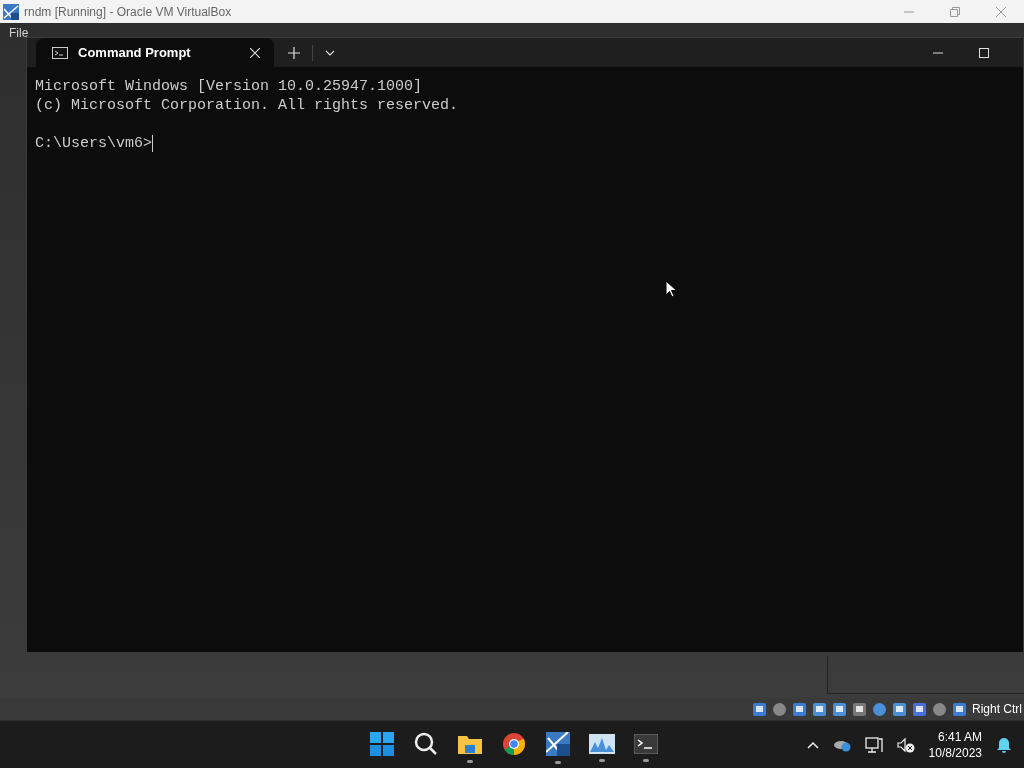 The height and width of the screenshot is (768, 1024). Describe the element at coordinates (514, 743) in the screenshot. I see `browser-icon` at that location.